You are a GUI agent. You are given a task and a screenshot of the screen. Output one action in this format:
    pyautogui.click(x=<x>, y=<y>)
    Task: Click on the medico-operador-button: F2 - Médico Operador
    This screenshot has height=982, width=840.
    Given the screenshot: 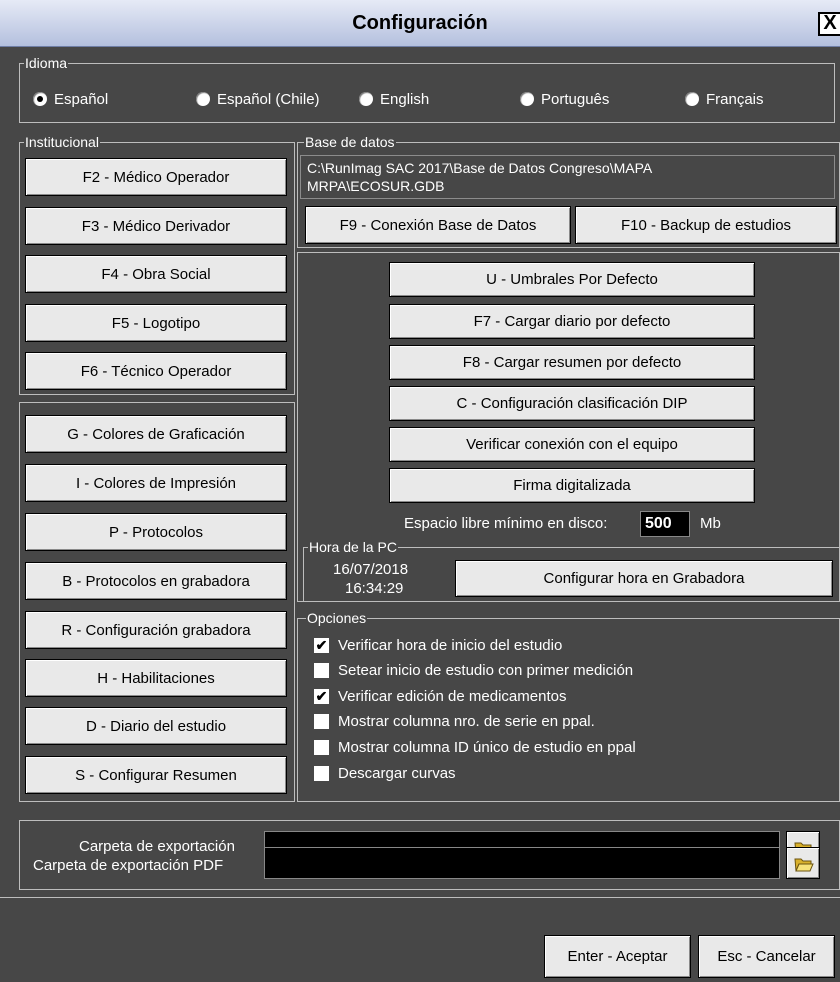 What is the action you would take?
    pyautogui.click(x=156, y=177)
    